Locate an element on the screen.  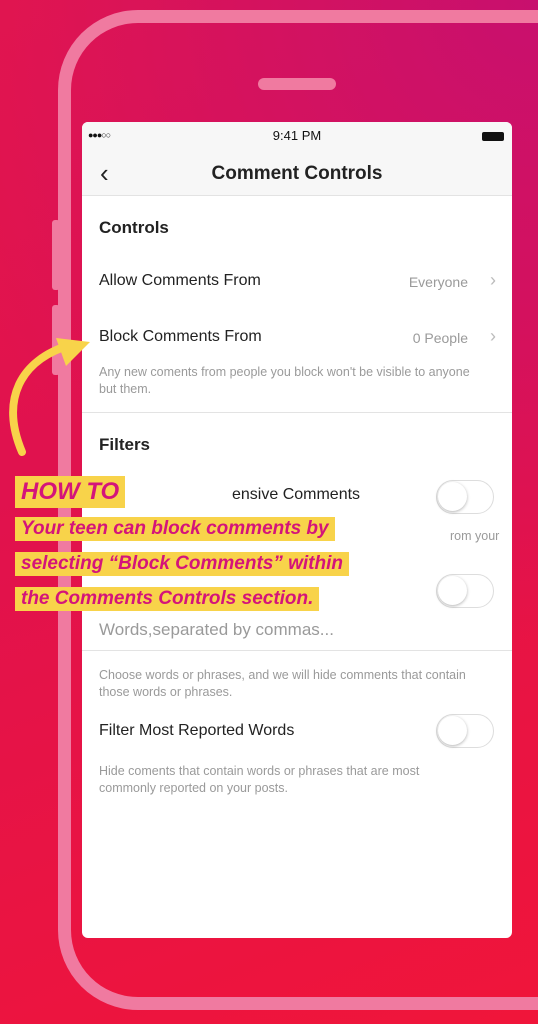
callout-line-1: Your teen can block comments by is located at coordinates (175, 529).